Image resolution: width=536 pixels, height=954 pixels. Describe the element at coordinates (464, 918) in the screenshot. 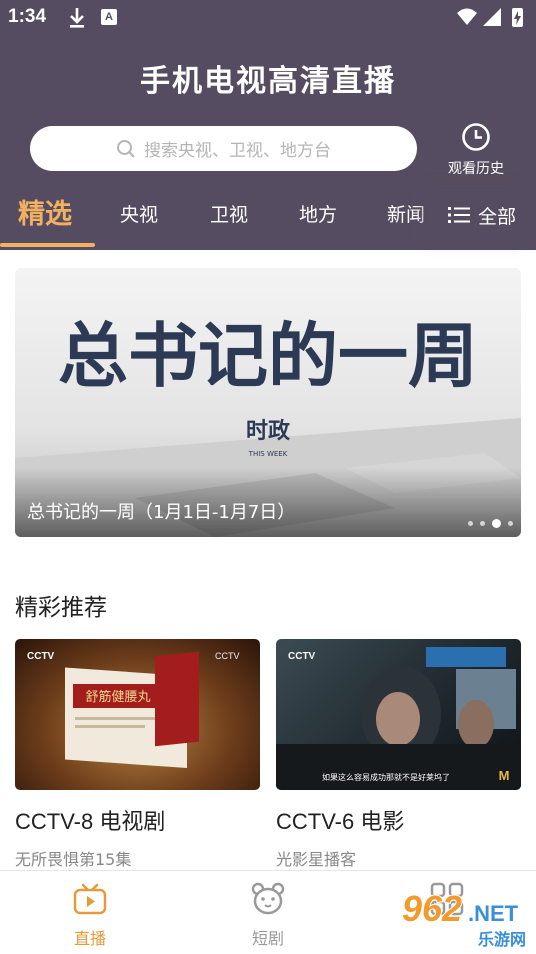

I see `site-watermark: 962 .NET 乐游网` at that location.